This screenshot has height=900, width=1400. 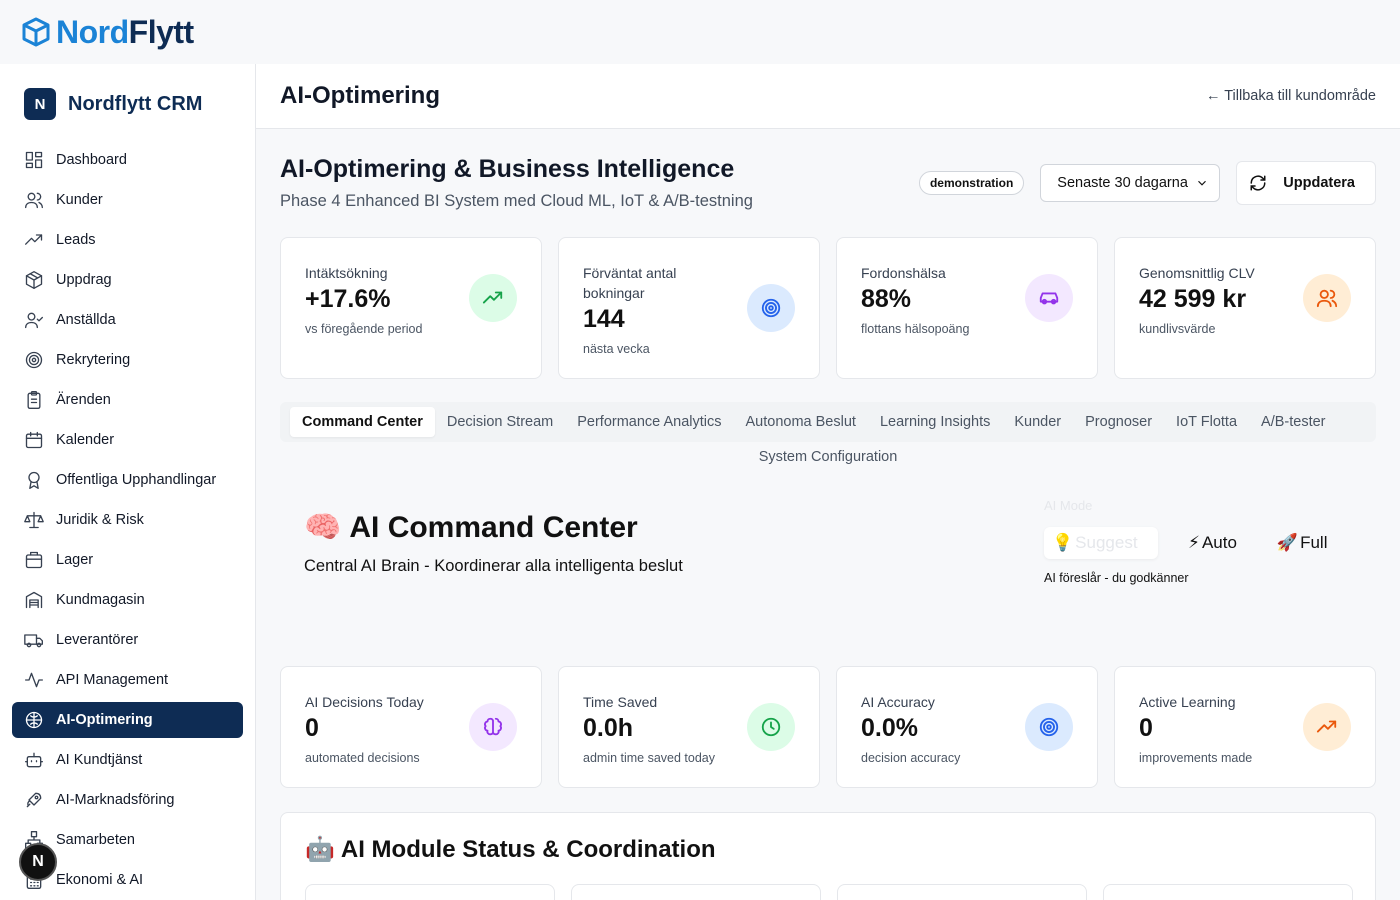 I want to click on tab-learning-insights: Learning Insights, so click(x=935, y=422).